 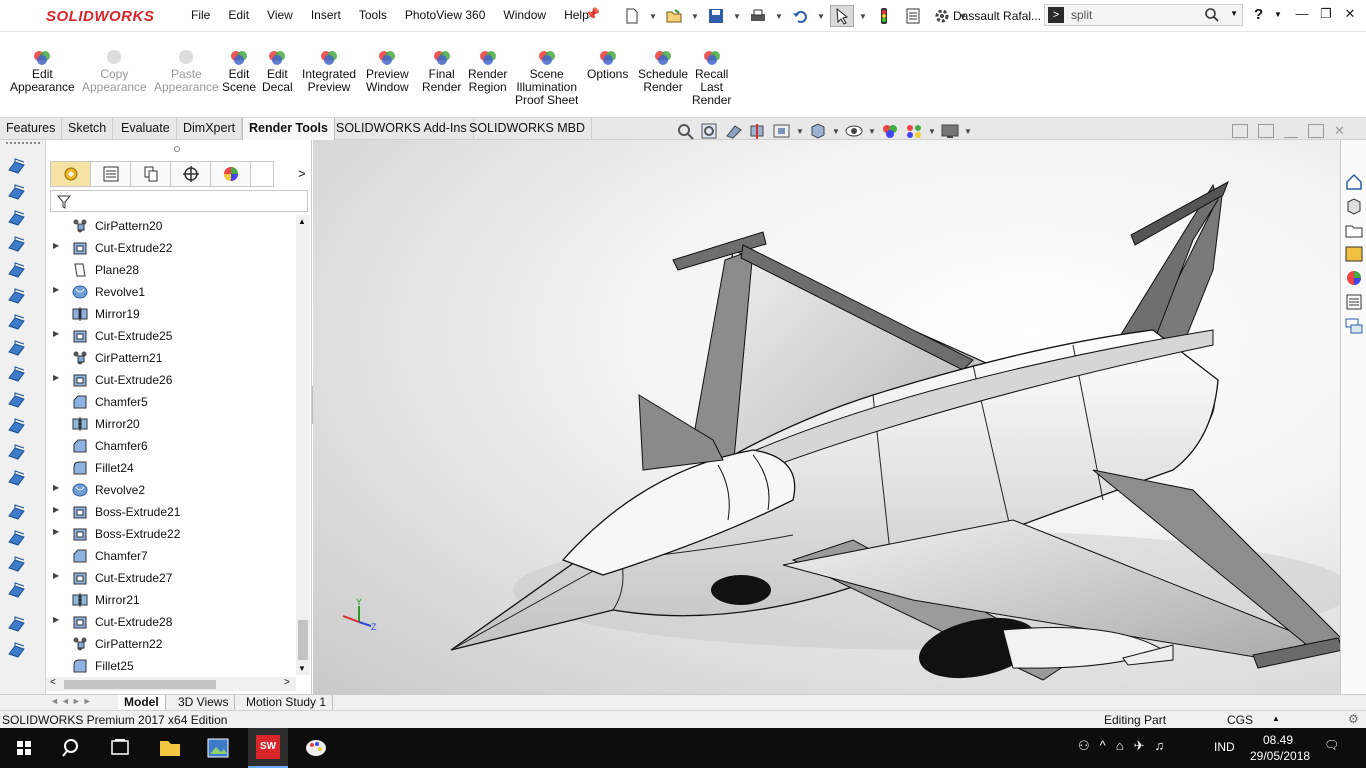 I want to click on options-button: Options, so click(x=607, y=64).